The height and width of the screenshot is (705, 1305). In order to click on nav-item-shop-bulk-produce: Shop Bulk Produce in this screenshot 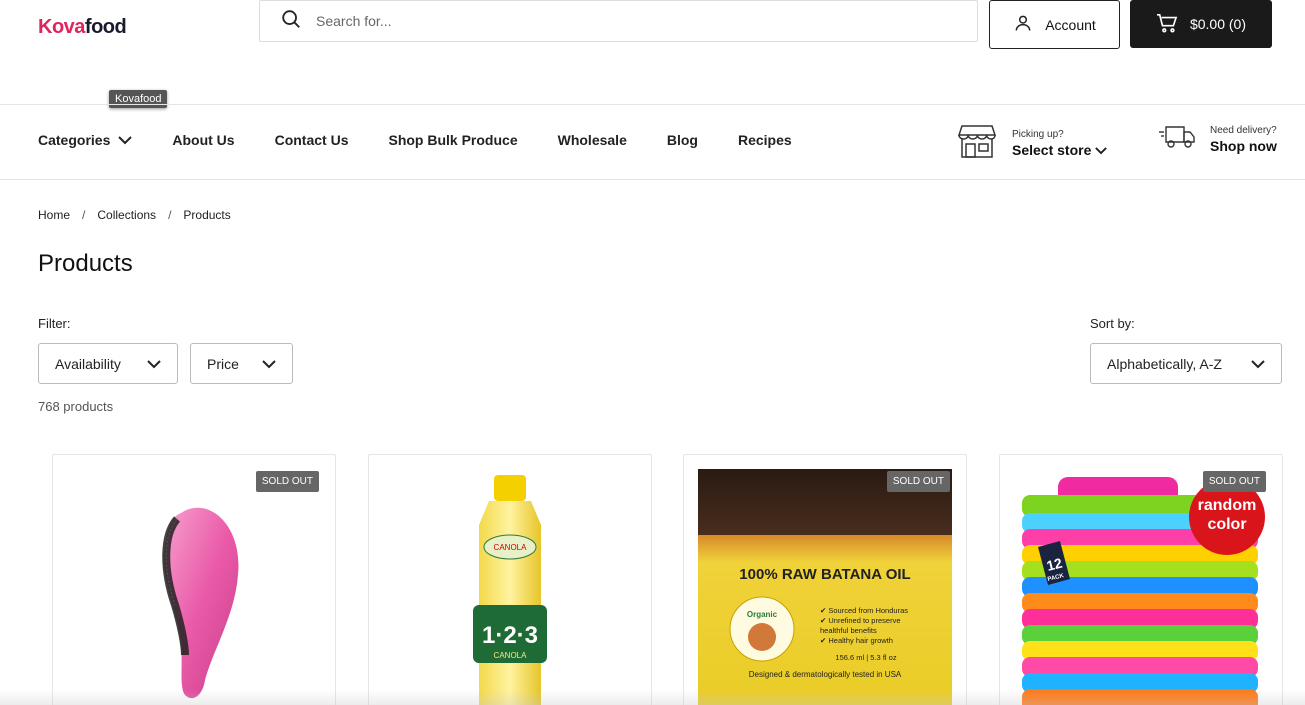, I will do `click(452, 140)`.